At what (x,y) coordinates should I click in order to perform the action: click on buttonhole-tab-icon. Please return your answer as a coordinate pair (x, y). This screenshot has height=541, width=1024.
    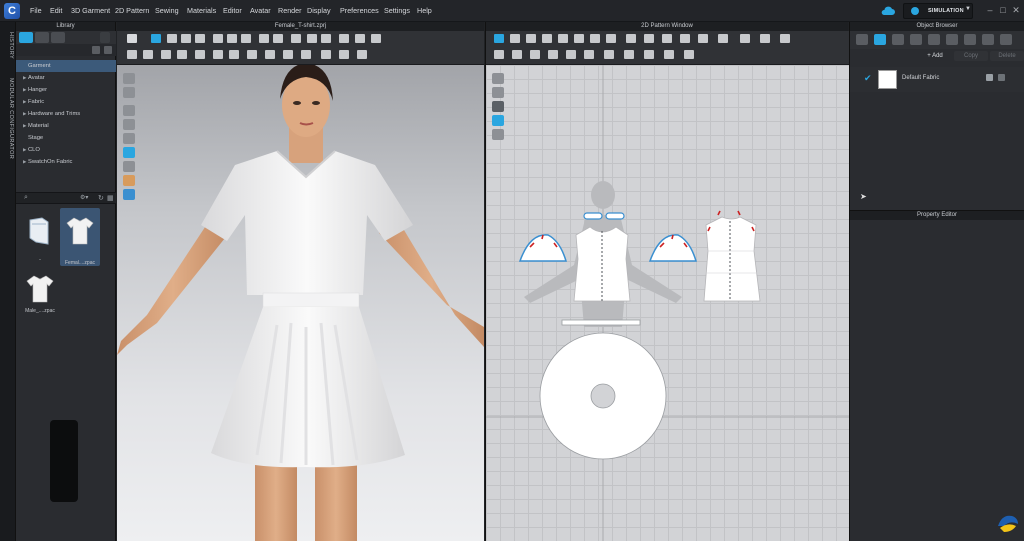
    Looking at the image, I should click on (916, 39).